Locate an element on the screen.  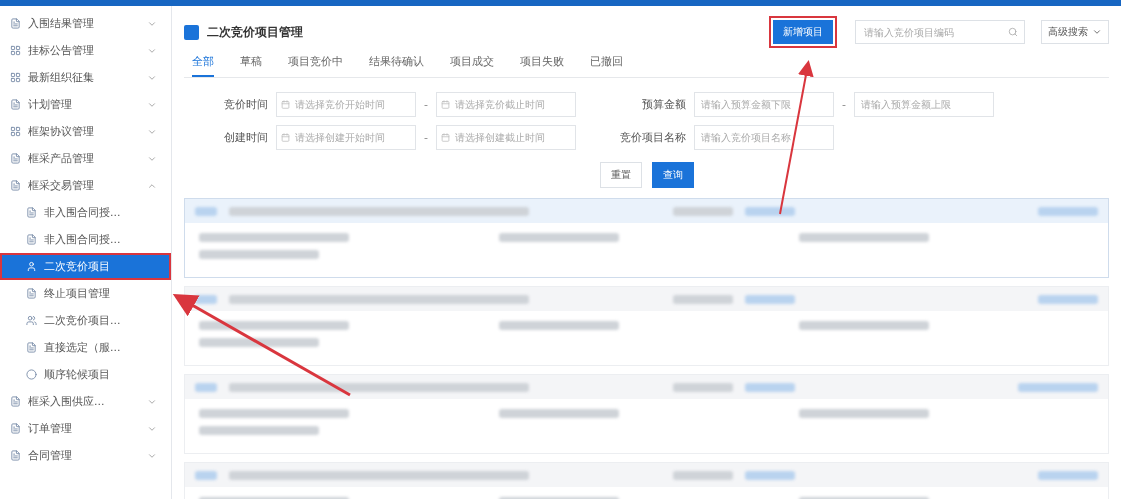
tab: 草稿 is located at coordinates (251, 63).